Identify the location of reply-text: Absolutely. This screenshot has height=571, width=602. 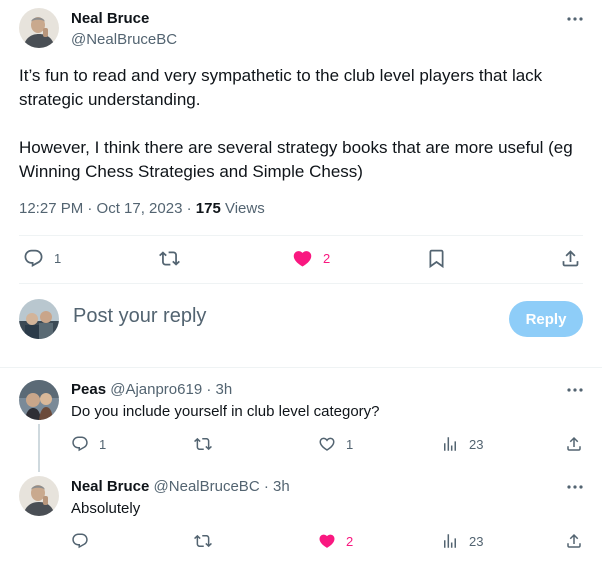
(106, 508).